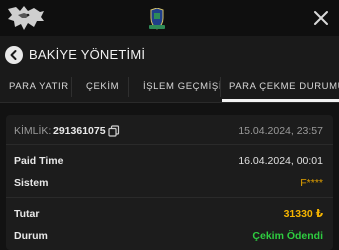  What do you see at coordinates (39, 161) in the screenshot?
I see `paid-time-label: Paid Time` at bounding box center [39, 161].